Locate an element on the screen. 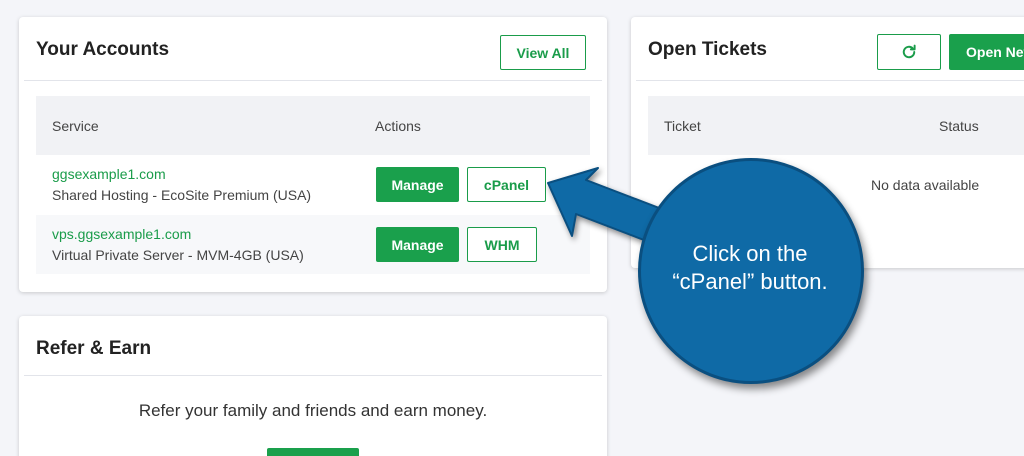 This screenshot has width=1024, height=456. empty-state: No data available is located at coordinates (925, 185).